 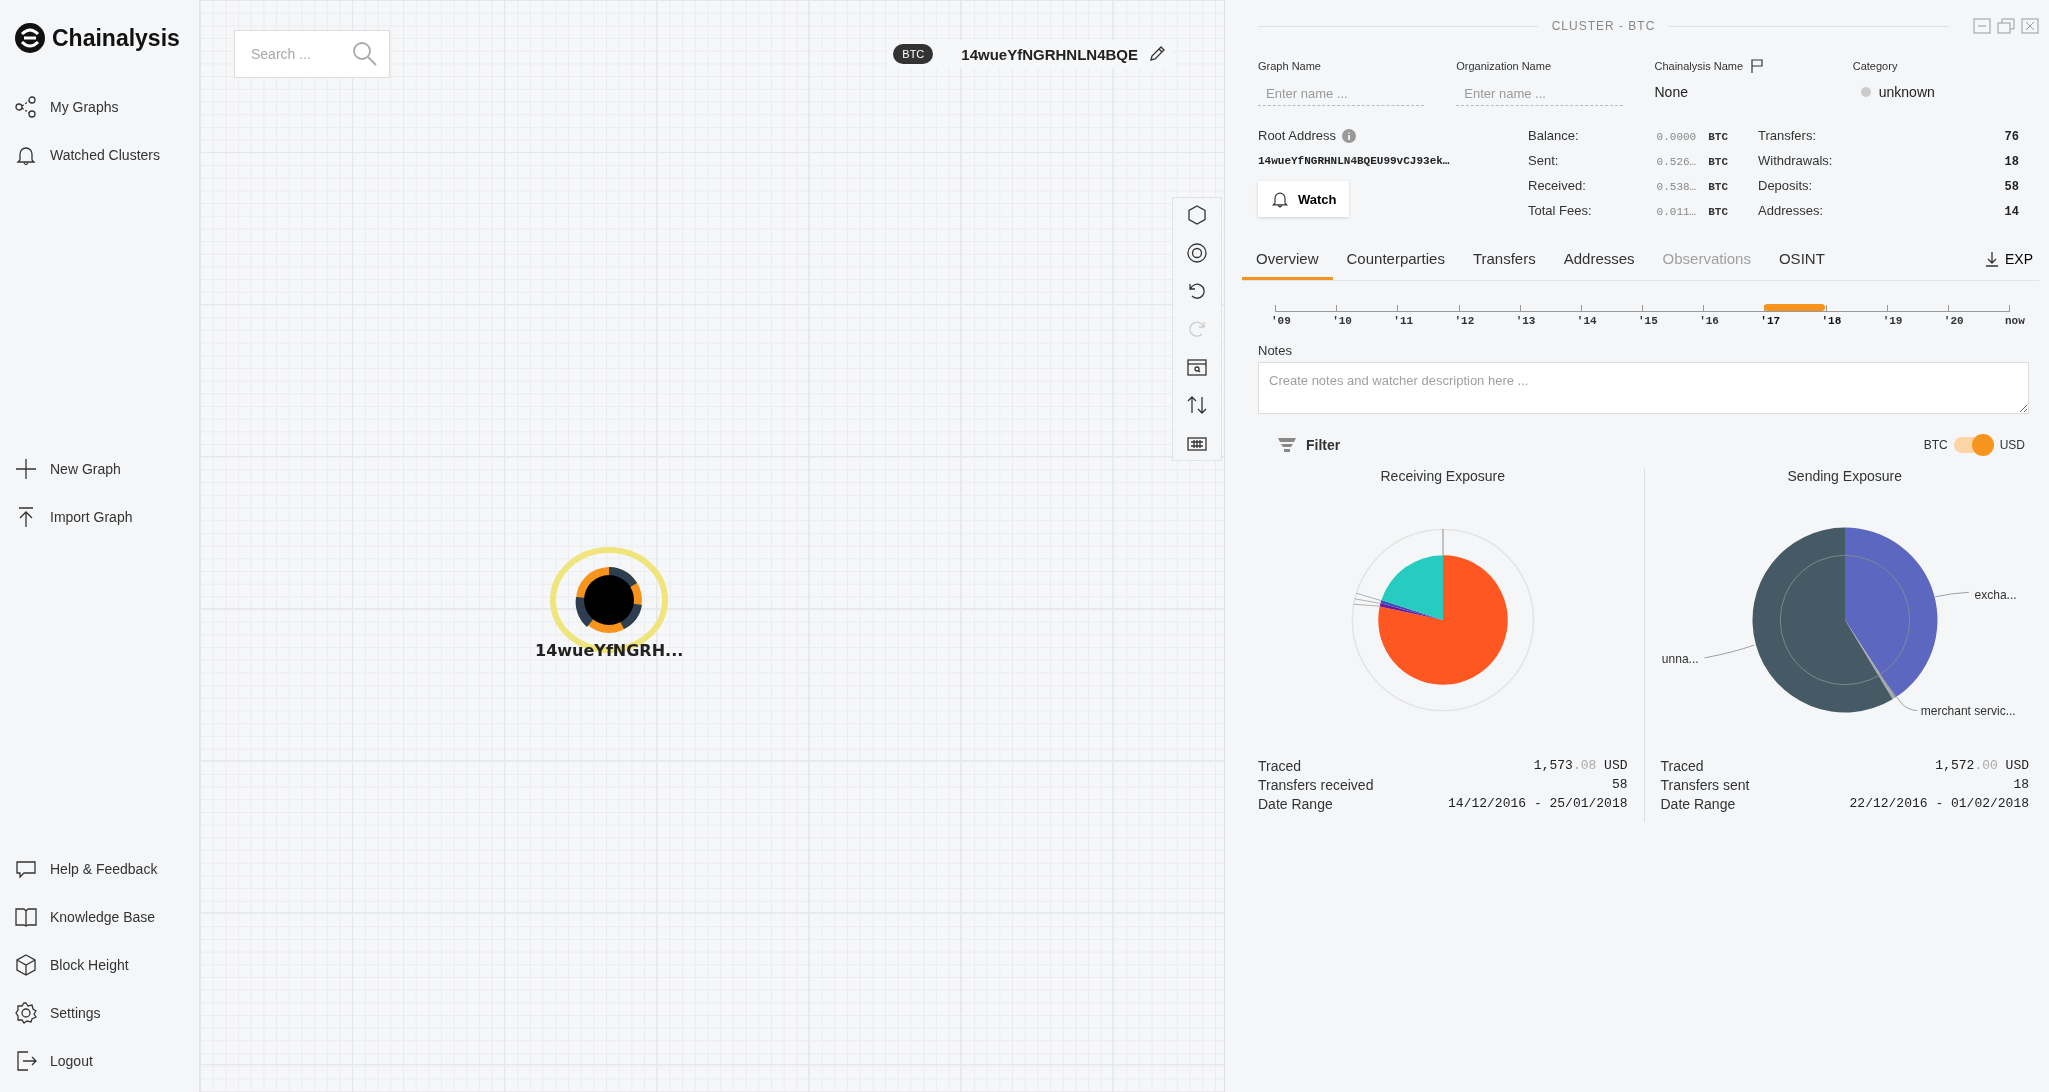 I want to click on sidebar-item: Knowledge Base, so click(x=106, y=917).